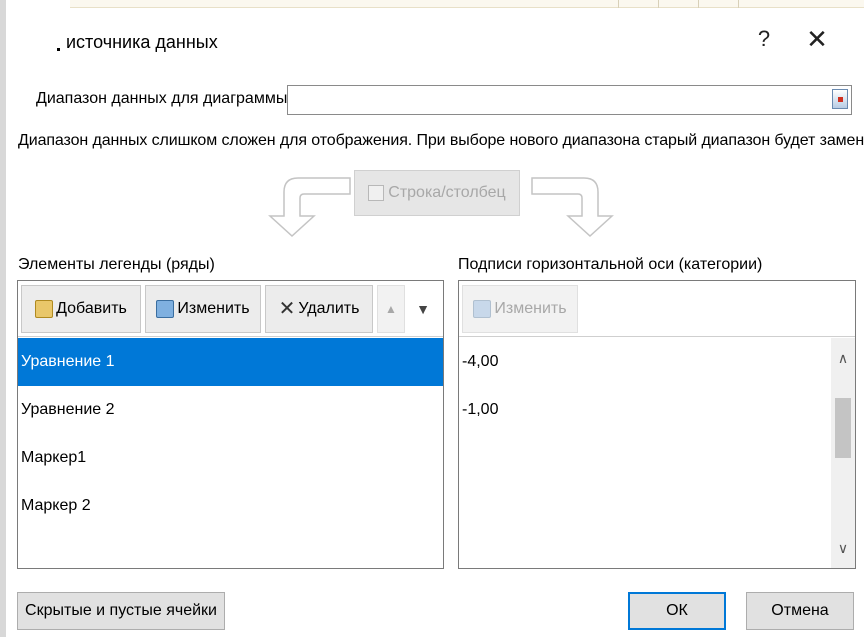 Image resolution: width=864 pixels, height=637 pixels. Describe the element at coordinates (309, 207) in the screenshot. I see `curved-arrow-left-icon` at that location.